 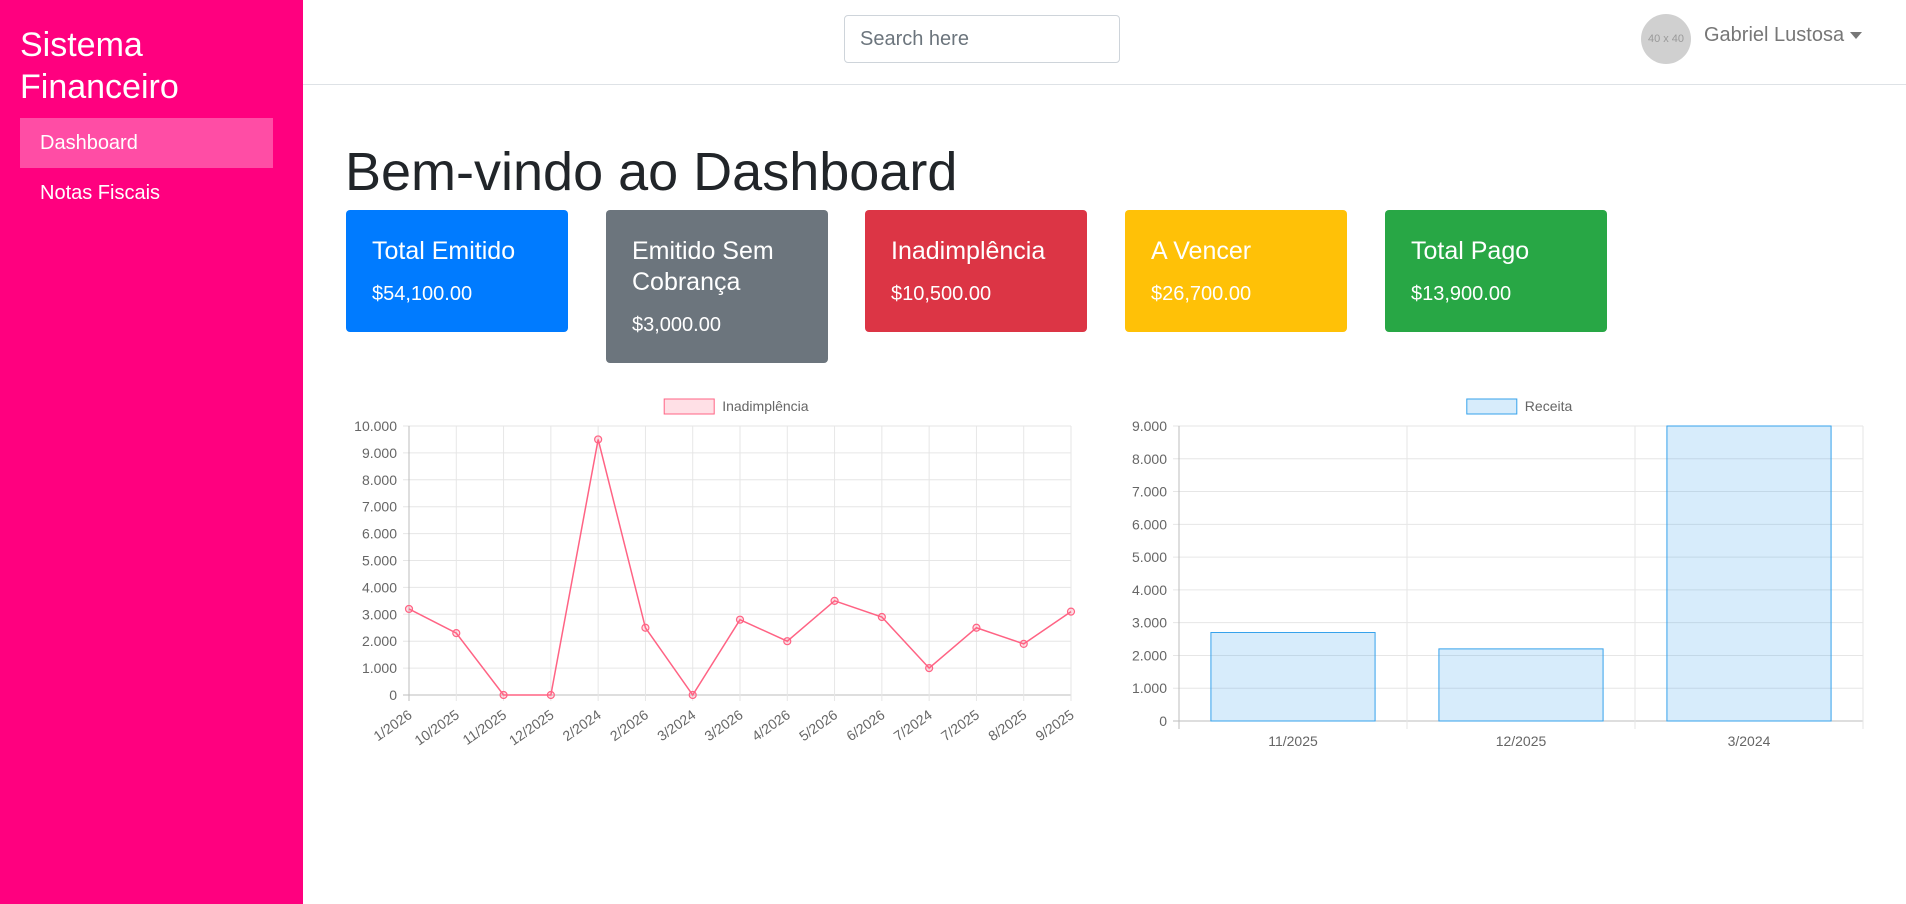 What do you see at coordinates (818, 725) in the screenshot?
I see `x-tick-label: 5/2026` at bounding box center [818, 725].